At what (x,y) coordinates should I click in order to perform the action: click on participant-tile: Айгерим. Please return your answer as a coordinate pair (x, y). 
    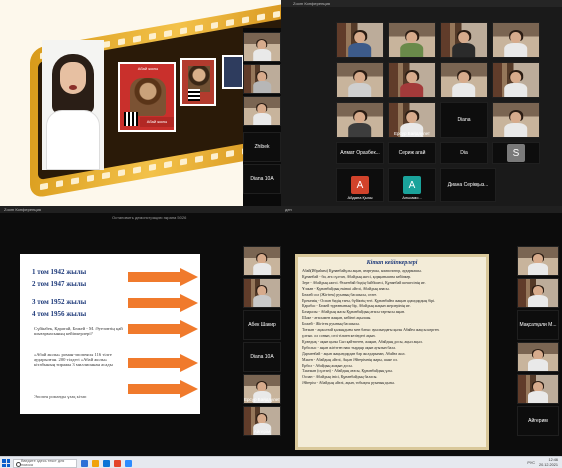
    Looking at the image, I should click on (538, 421).